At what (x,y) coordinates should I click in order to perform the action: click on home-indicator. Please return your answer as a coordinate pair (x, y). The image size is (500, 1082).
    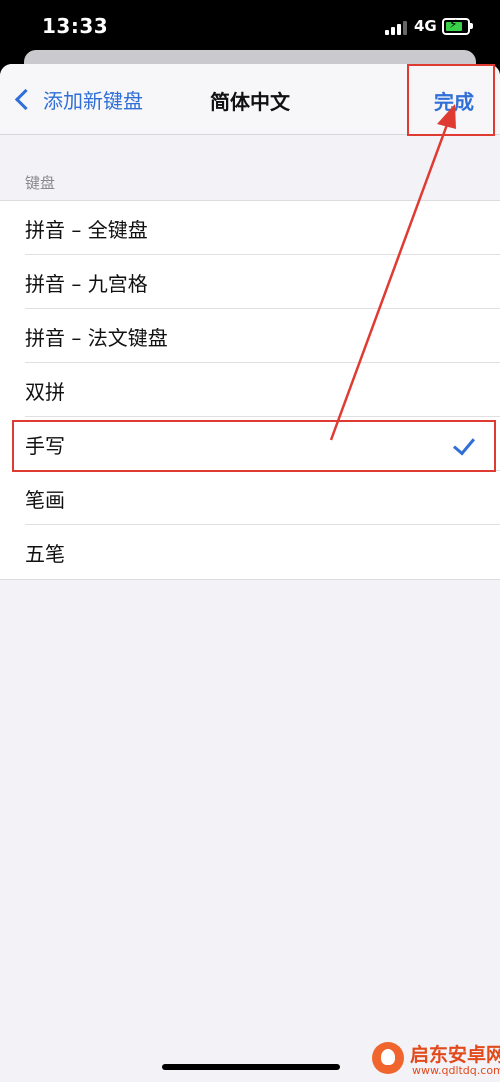
    Looking at the image, I should click on (251, 1067).